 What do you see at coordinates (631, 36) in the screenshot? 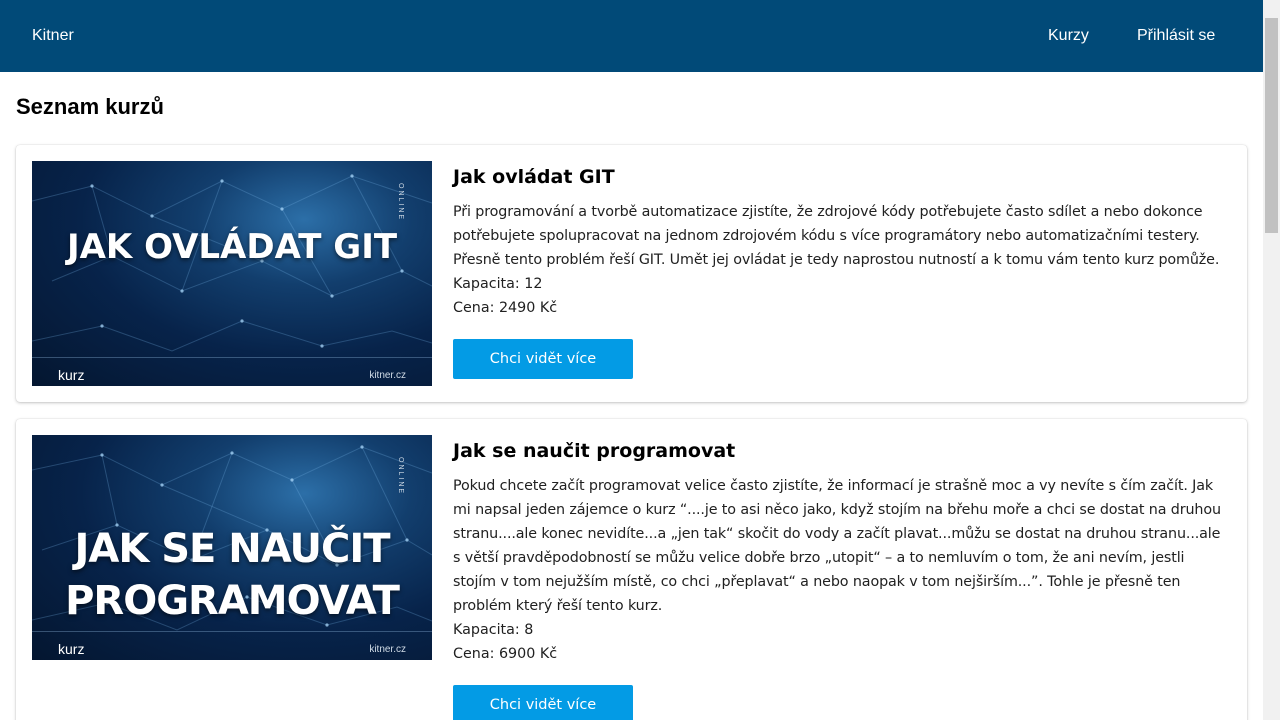
I see `top-navbar: Kitner Kurzy Přihlásit se` at bounding box center [631, 36].